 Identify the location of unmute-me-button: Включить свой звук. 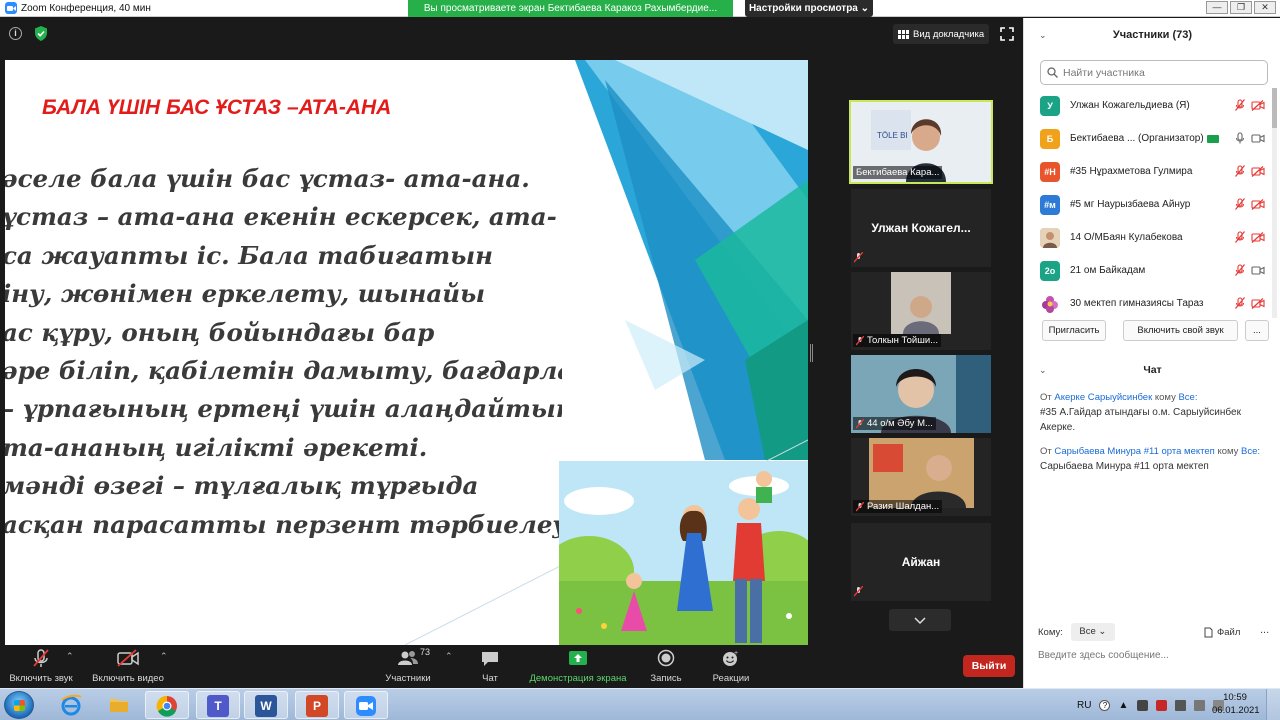
(1180, 330).